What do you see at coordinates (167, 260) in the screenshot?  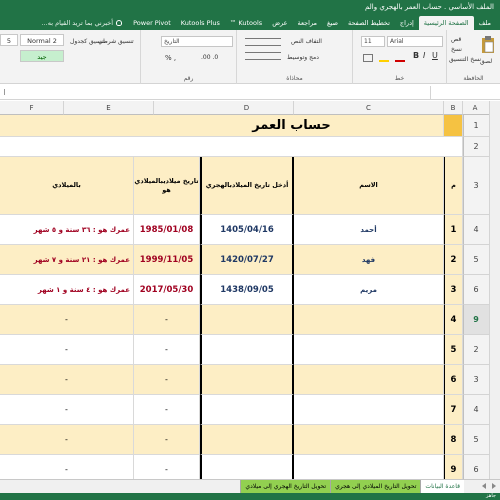 I see `greg-cell: 1999/11/05` at bounding box center [167, 260].